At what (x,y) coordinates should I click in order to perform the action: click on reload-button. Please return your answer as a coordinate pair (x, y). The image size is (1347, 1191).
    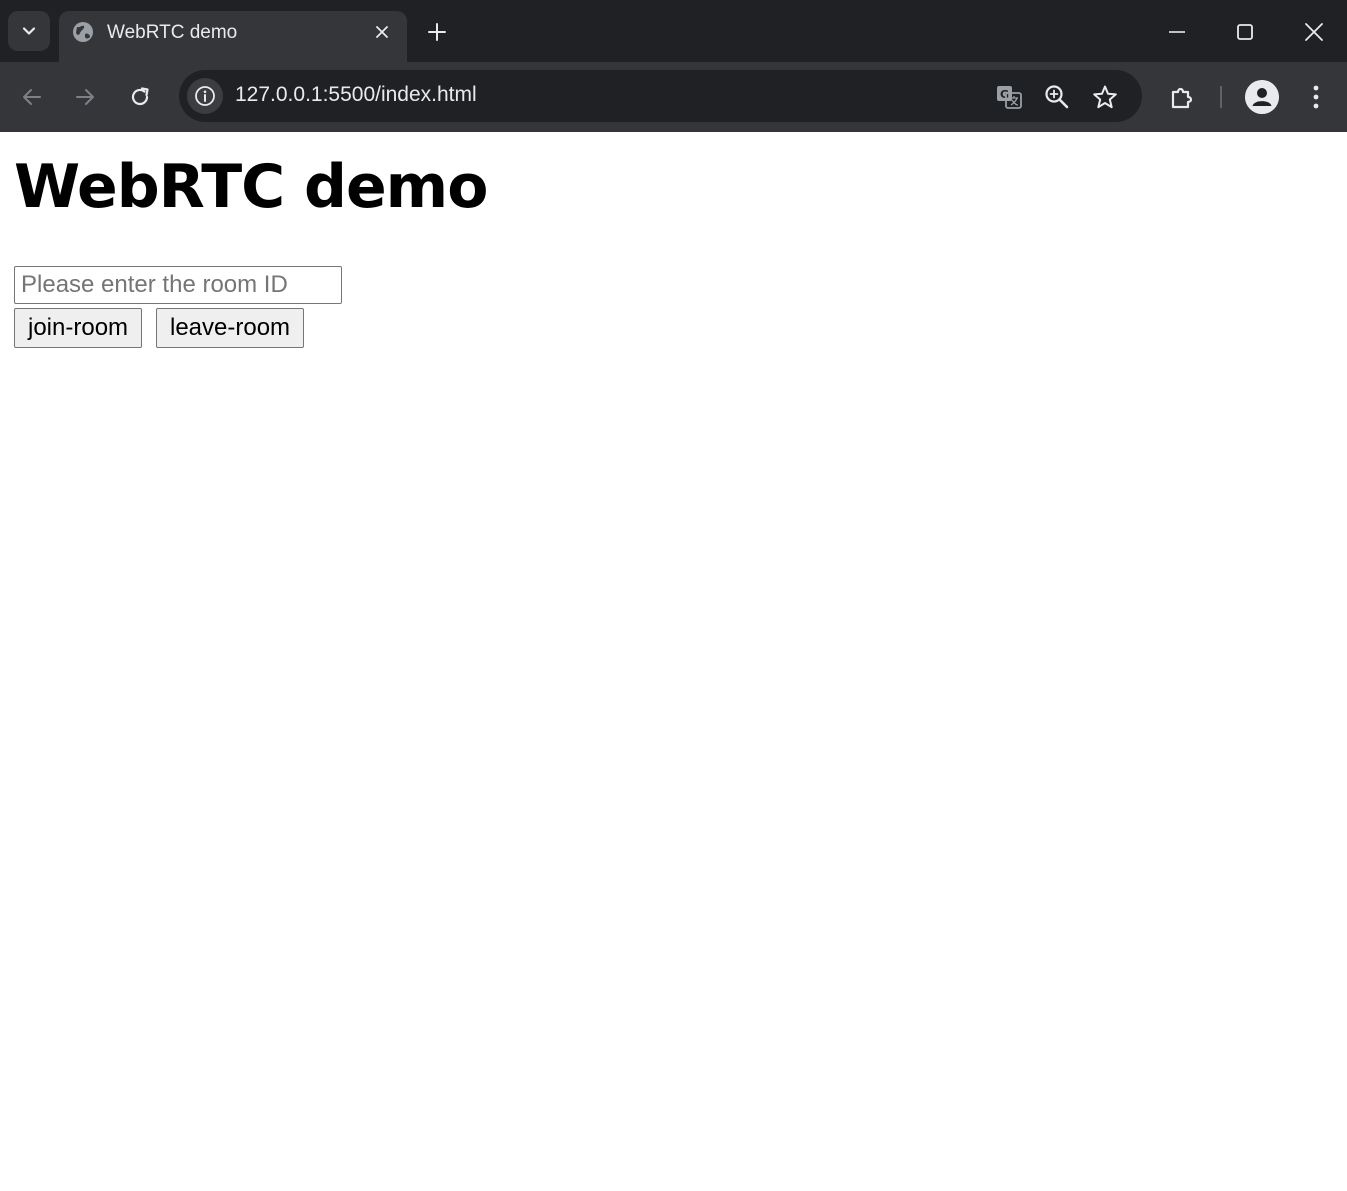
    Looking at the image, I should click on (140, 97).